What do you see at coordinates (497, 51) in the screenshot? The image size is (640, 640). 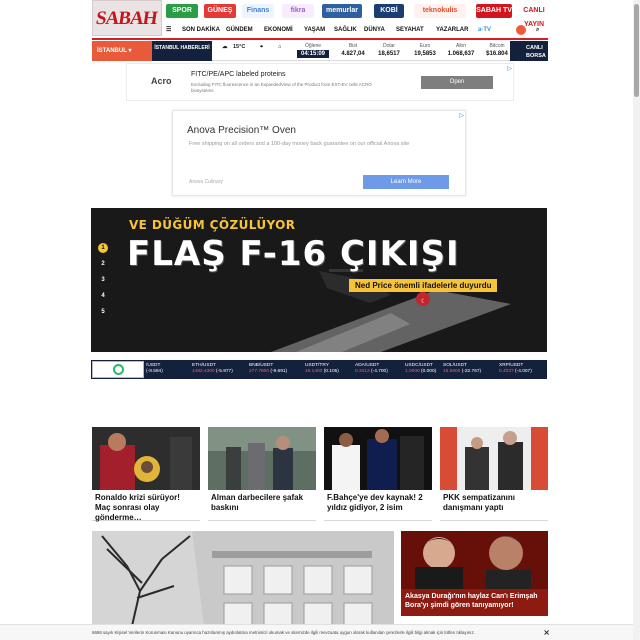 I see `ticker-bitcoin: Bitcoin $16.804` at bounding box center [497, 51].